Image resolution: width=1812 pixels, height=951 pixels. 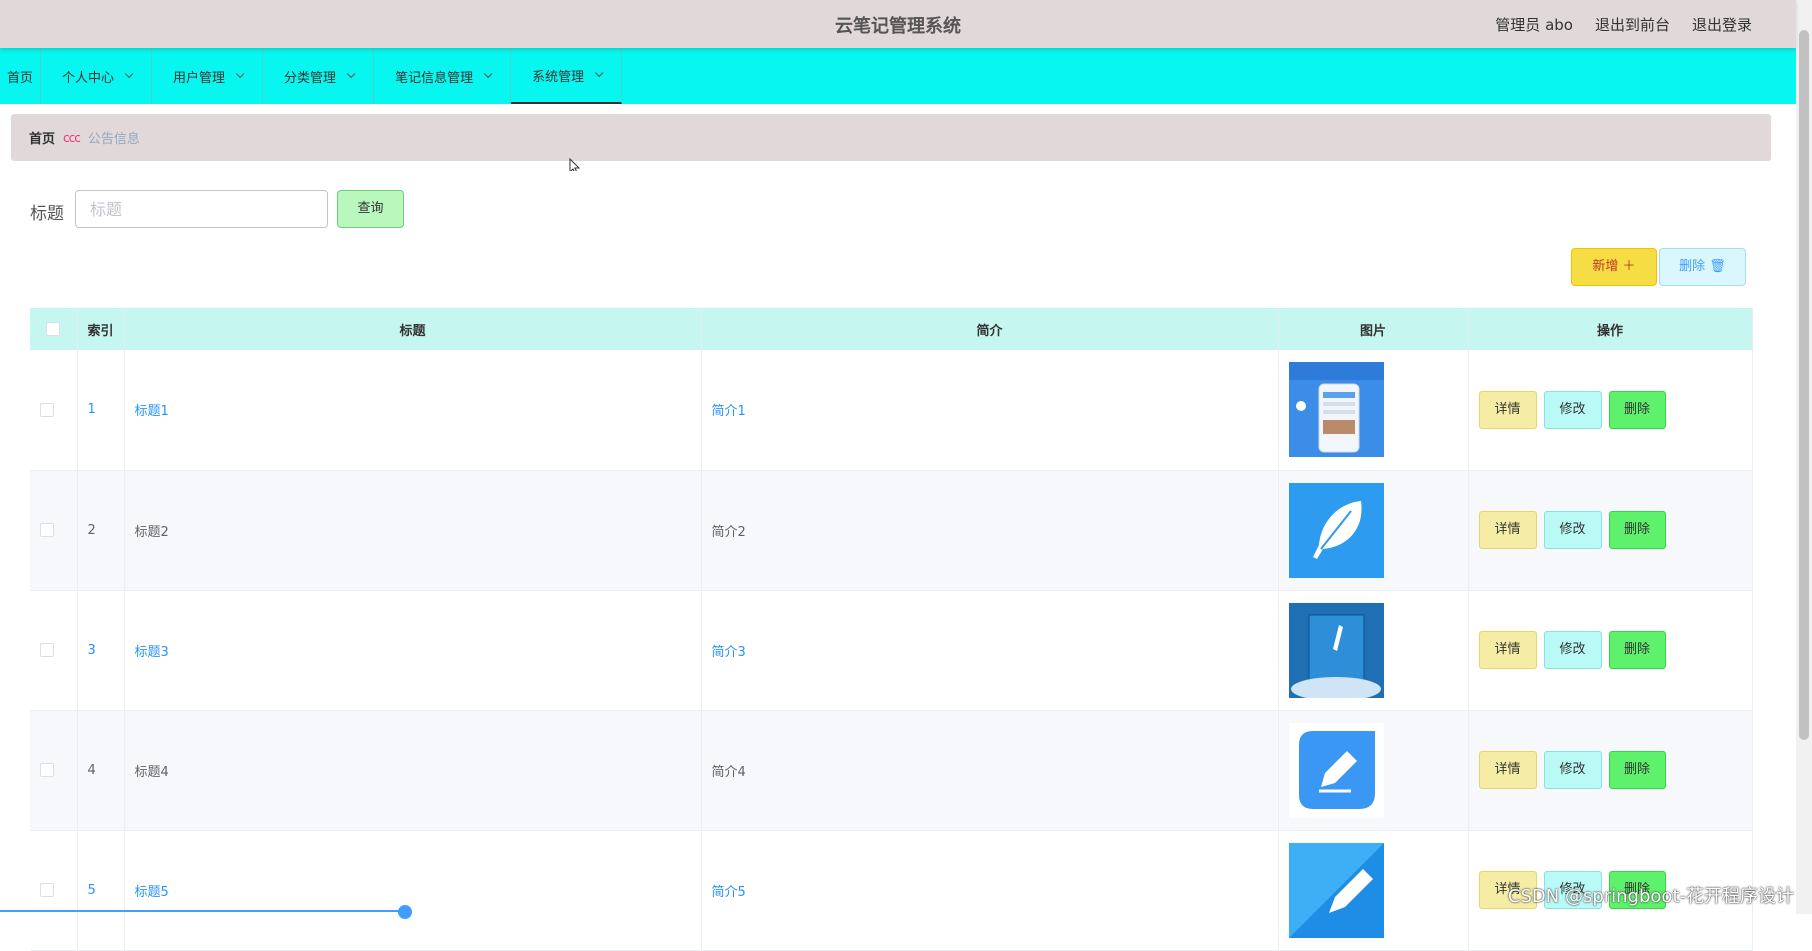 I want to click on table-row: 5 标题5 简介5 详情 修改 删除, so click(x=891, y=890).